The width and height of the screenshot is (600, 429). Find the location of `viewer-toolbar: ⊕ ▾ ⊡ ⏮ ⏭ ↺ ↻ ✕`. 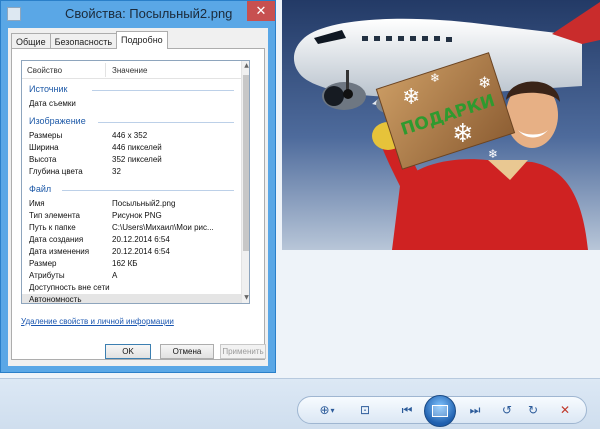

viewer-toolbar: ⊕ ▾ ⊡ ⏮ ⏭ ↺ ↻ ✕ is located at coordinates (300, 403).